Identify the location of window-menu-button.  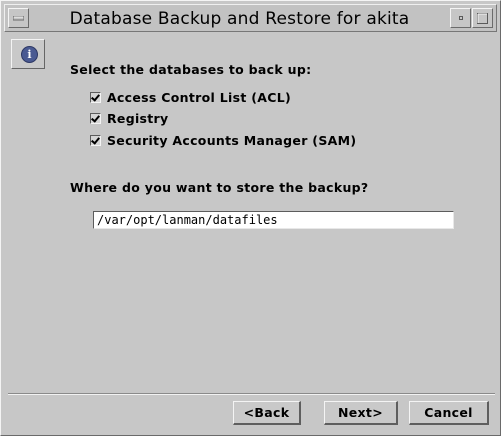
(18, 18).